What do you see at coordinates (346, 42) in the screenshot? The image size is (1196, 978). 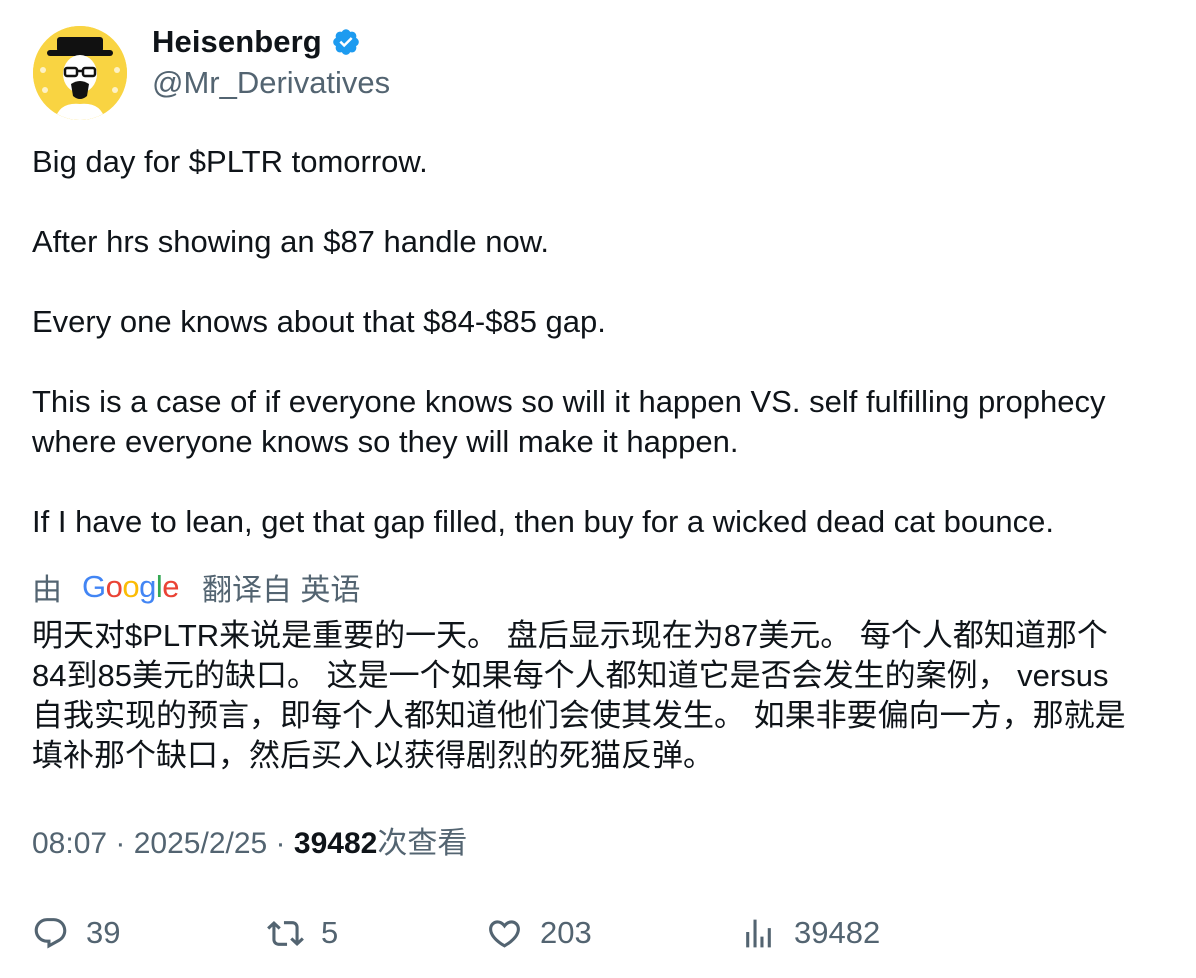 I see `verified-badge-icon` at bounding box center [346, 42].